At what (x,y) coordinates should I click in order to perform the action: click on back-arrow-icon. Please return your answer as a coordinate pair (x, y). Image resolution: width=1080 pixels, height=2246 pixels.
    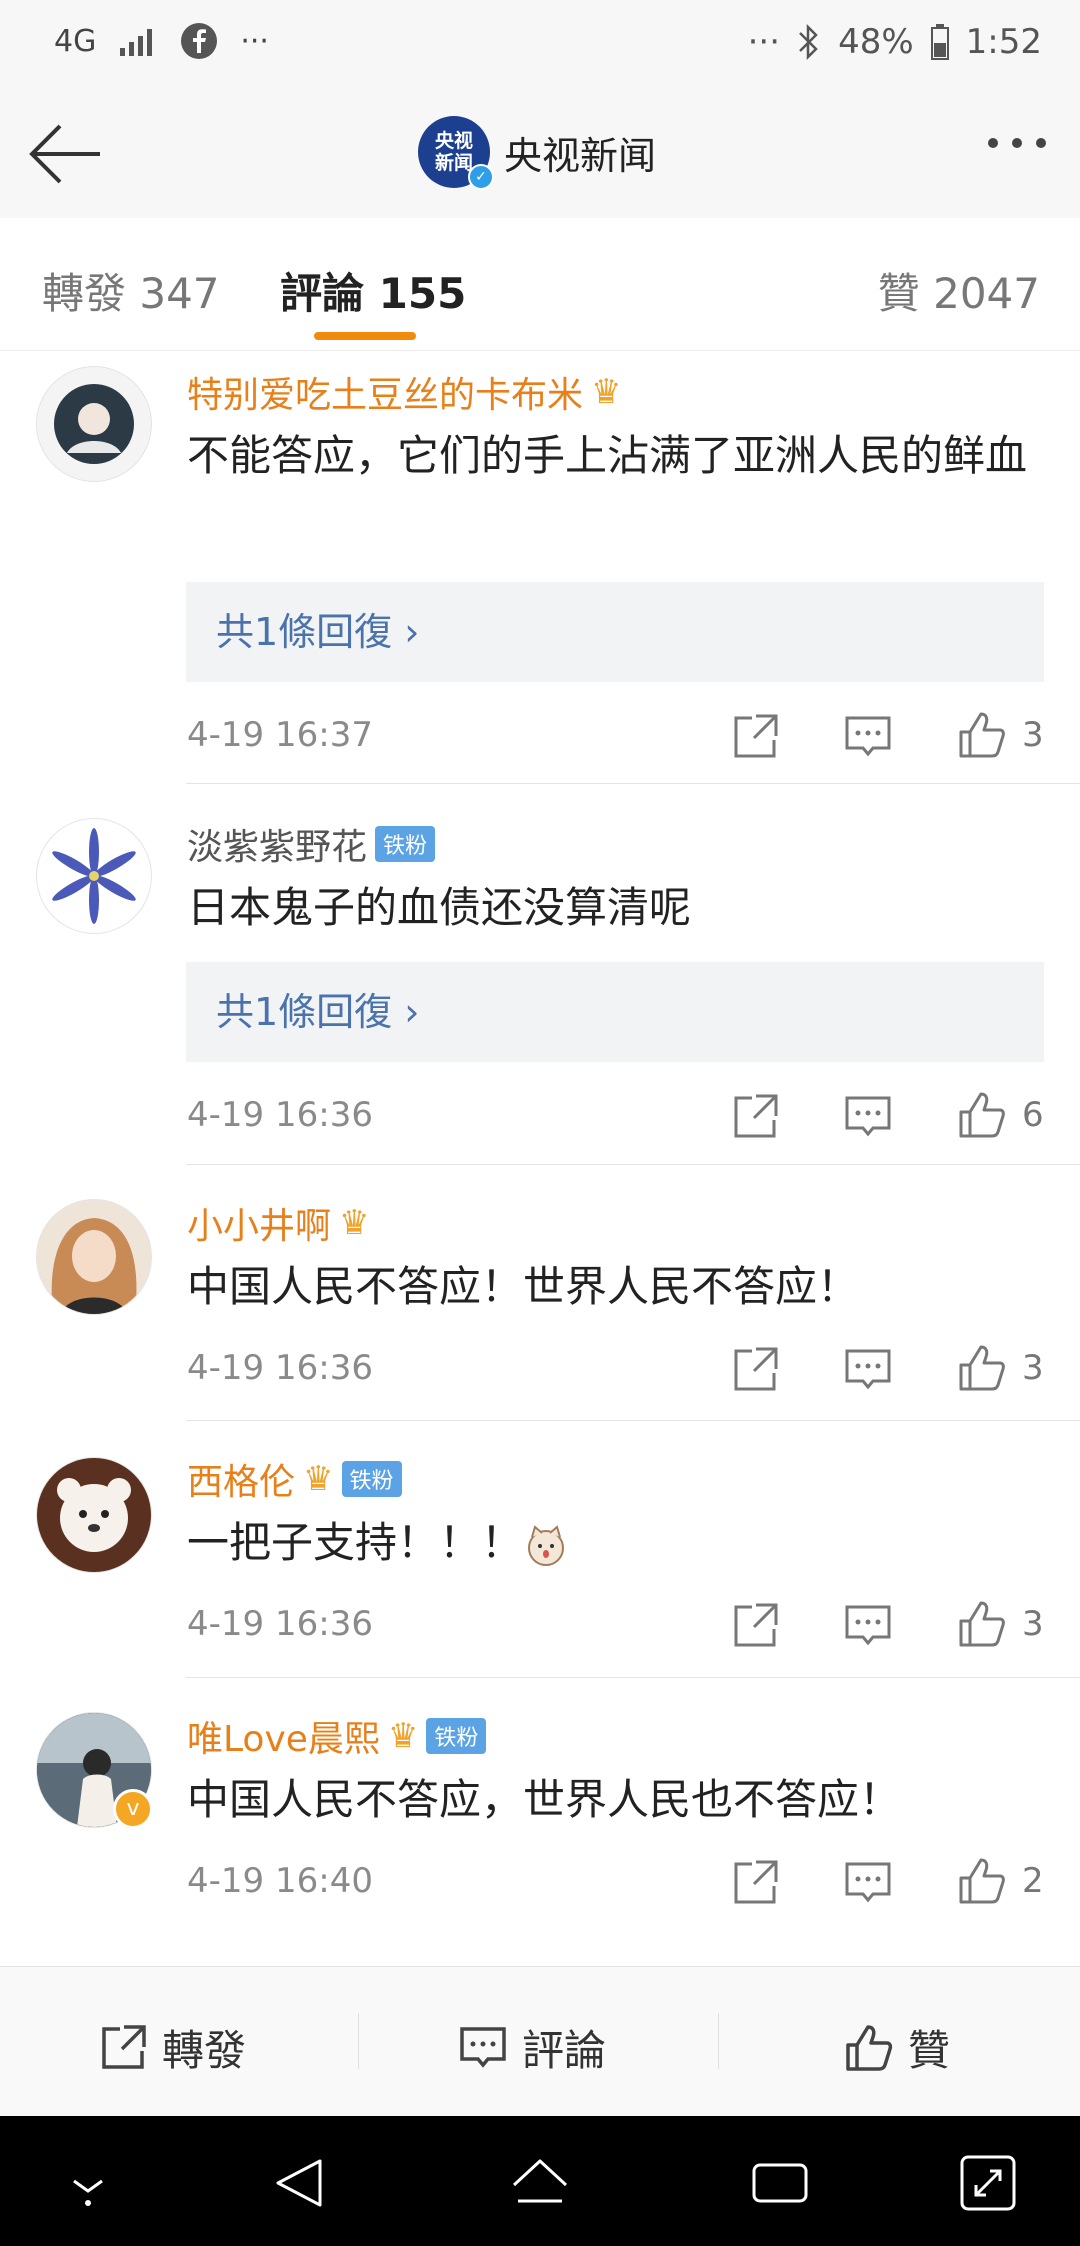
    Looking at the image, I should click on (66, 154).